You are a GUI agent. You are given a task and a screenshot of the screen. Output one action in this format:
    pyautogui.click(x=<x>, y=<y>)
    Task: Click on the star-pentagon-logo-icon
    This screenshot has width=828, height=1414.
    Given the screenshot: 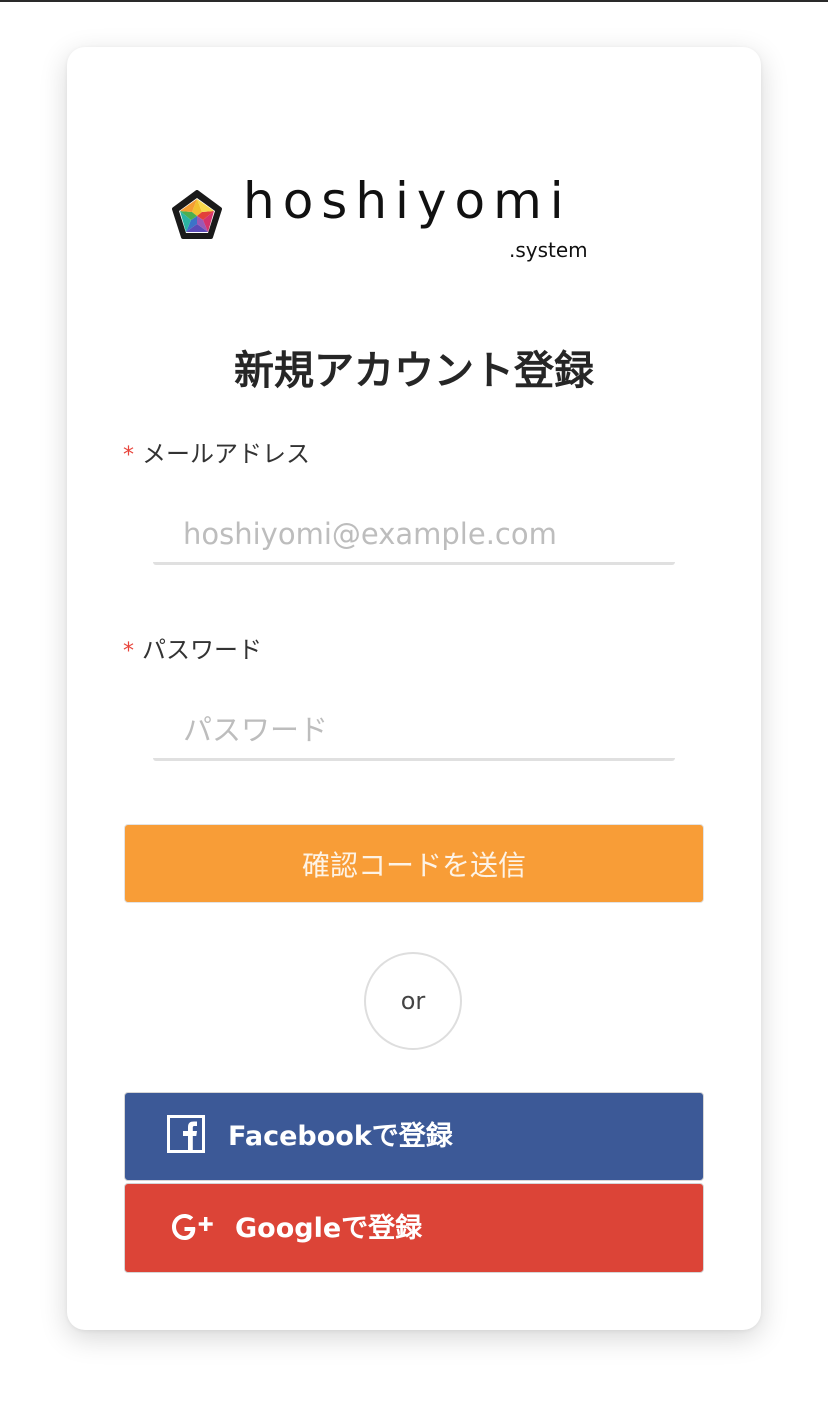 What is the action you would take?
    pyautogui.click(x=197, y=214)
    